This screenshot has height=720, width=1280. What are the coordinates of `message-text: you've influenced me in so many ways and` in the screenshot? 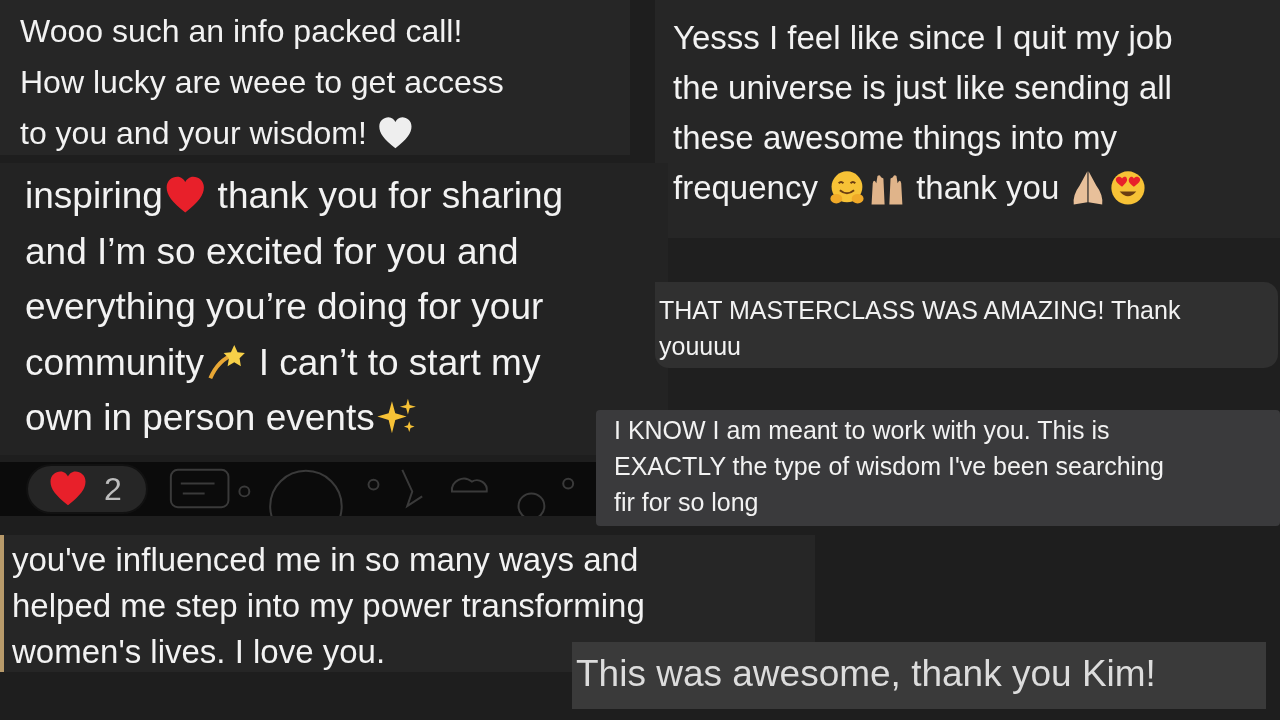 It's located at (325, 560).